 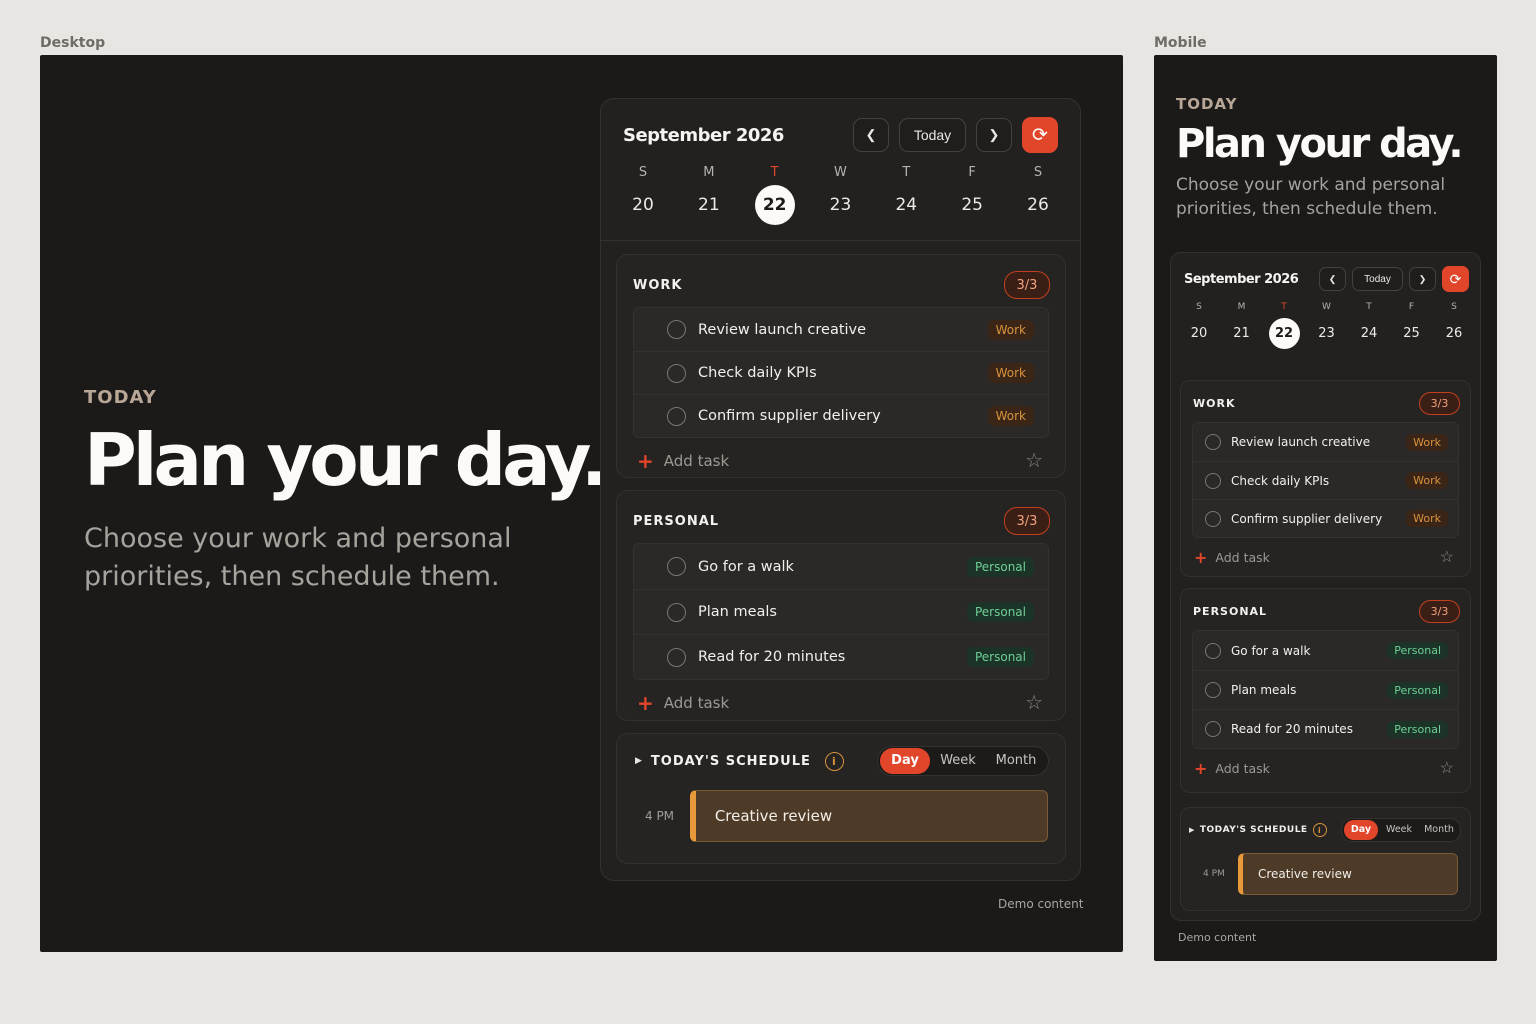 What do you see at coordinates (1279, 729) in the screenshot?
I see `task-row-left: Read for 20 minutes` at bounding box center [1279, 729].